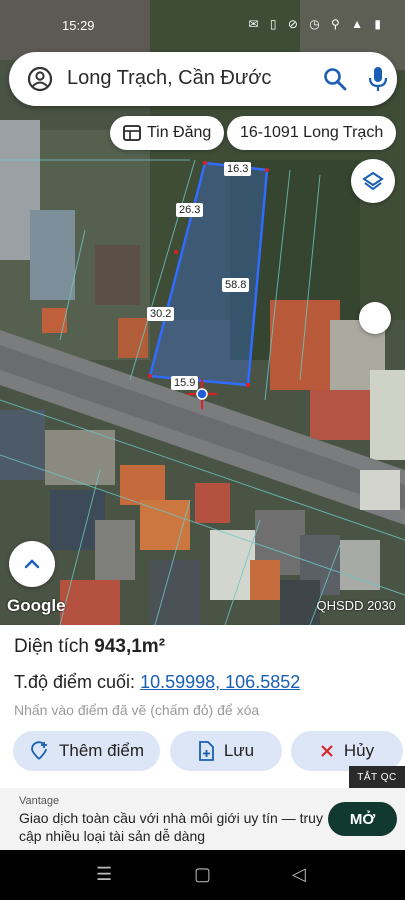 The image size is (405, 900). I want to click on edge-length-left: 30.2, so click(161, 314).